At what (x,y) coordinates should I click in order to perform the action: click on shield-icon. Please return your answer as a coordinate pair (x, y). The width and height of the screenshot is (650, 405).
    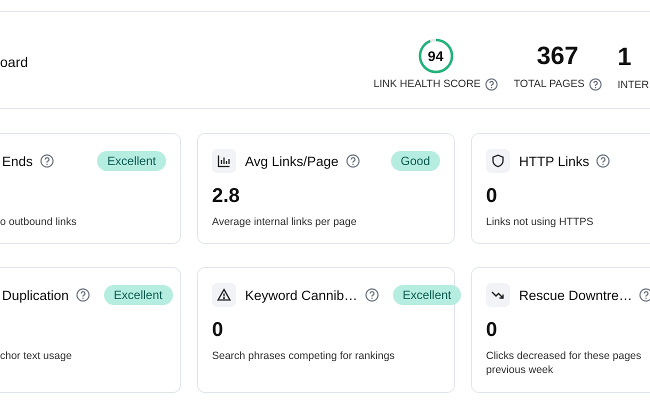
    Looking at the image, I should click on (498, 161).